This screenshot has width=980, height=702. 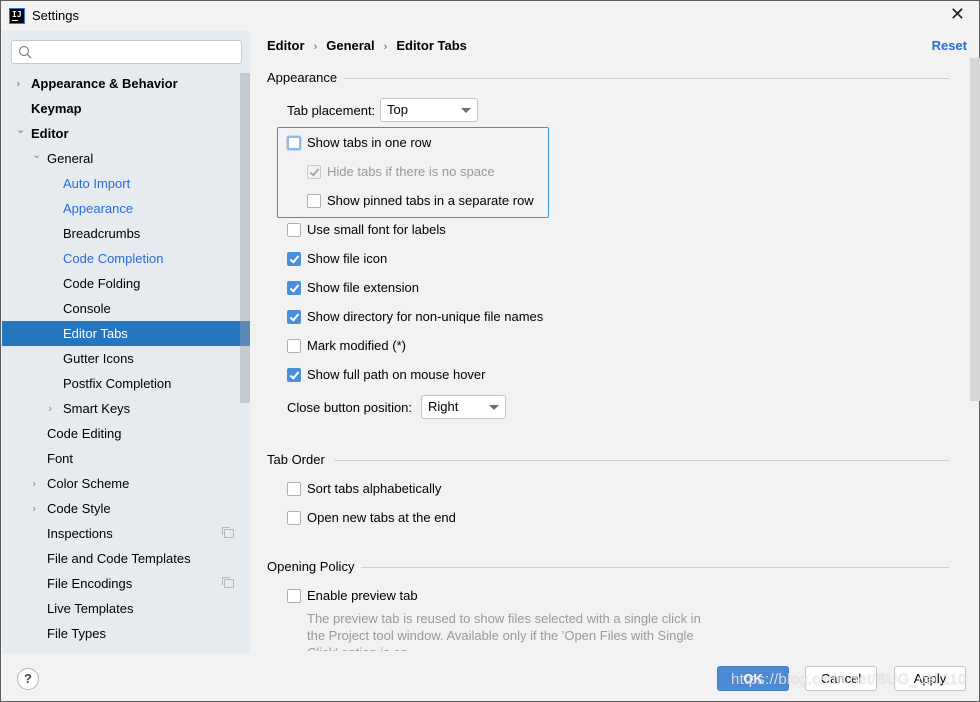 I want to click on sidebar-item-file-encodings: File Encodings, so click(x=126, y=583).